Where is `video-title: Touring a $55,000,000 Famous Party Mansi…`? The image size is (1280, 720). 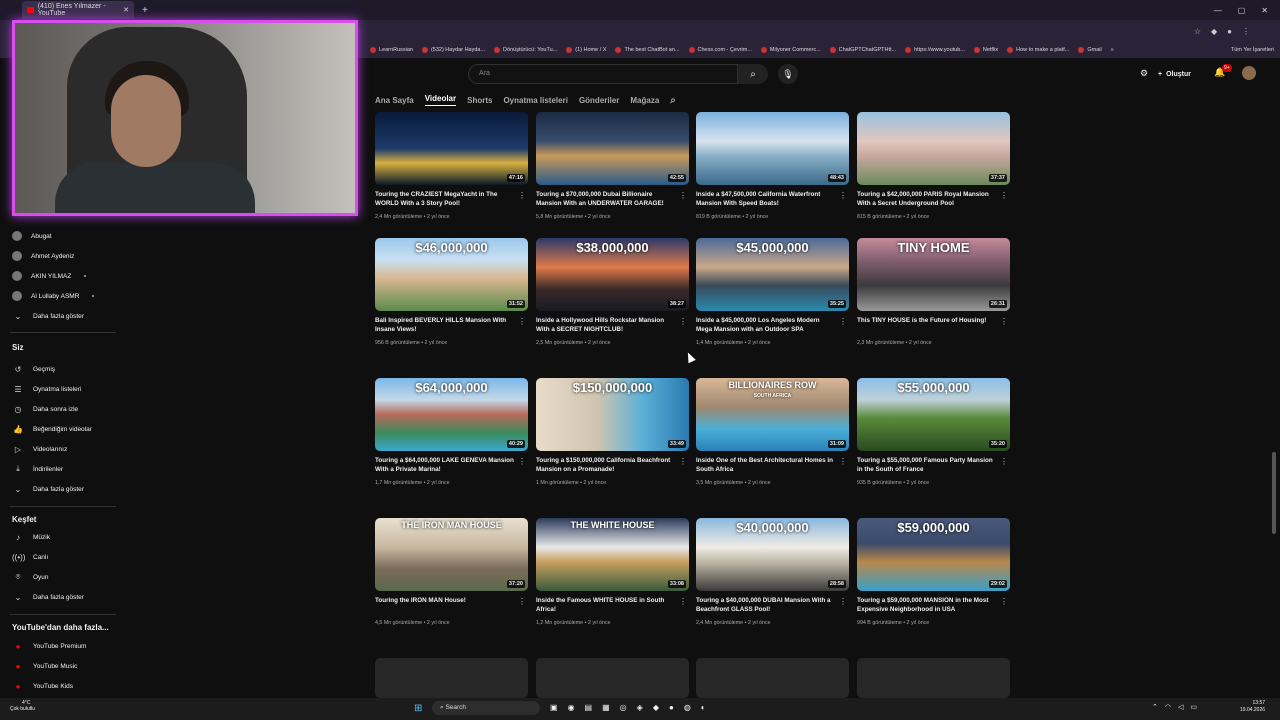
video-title: Touring a $55,000,000 Famous Party Mansi… is located at coordinates (927, 465).